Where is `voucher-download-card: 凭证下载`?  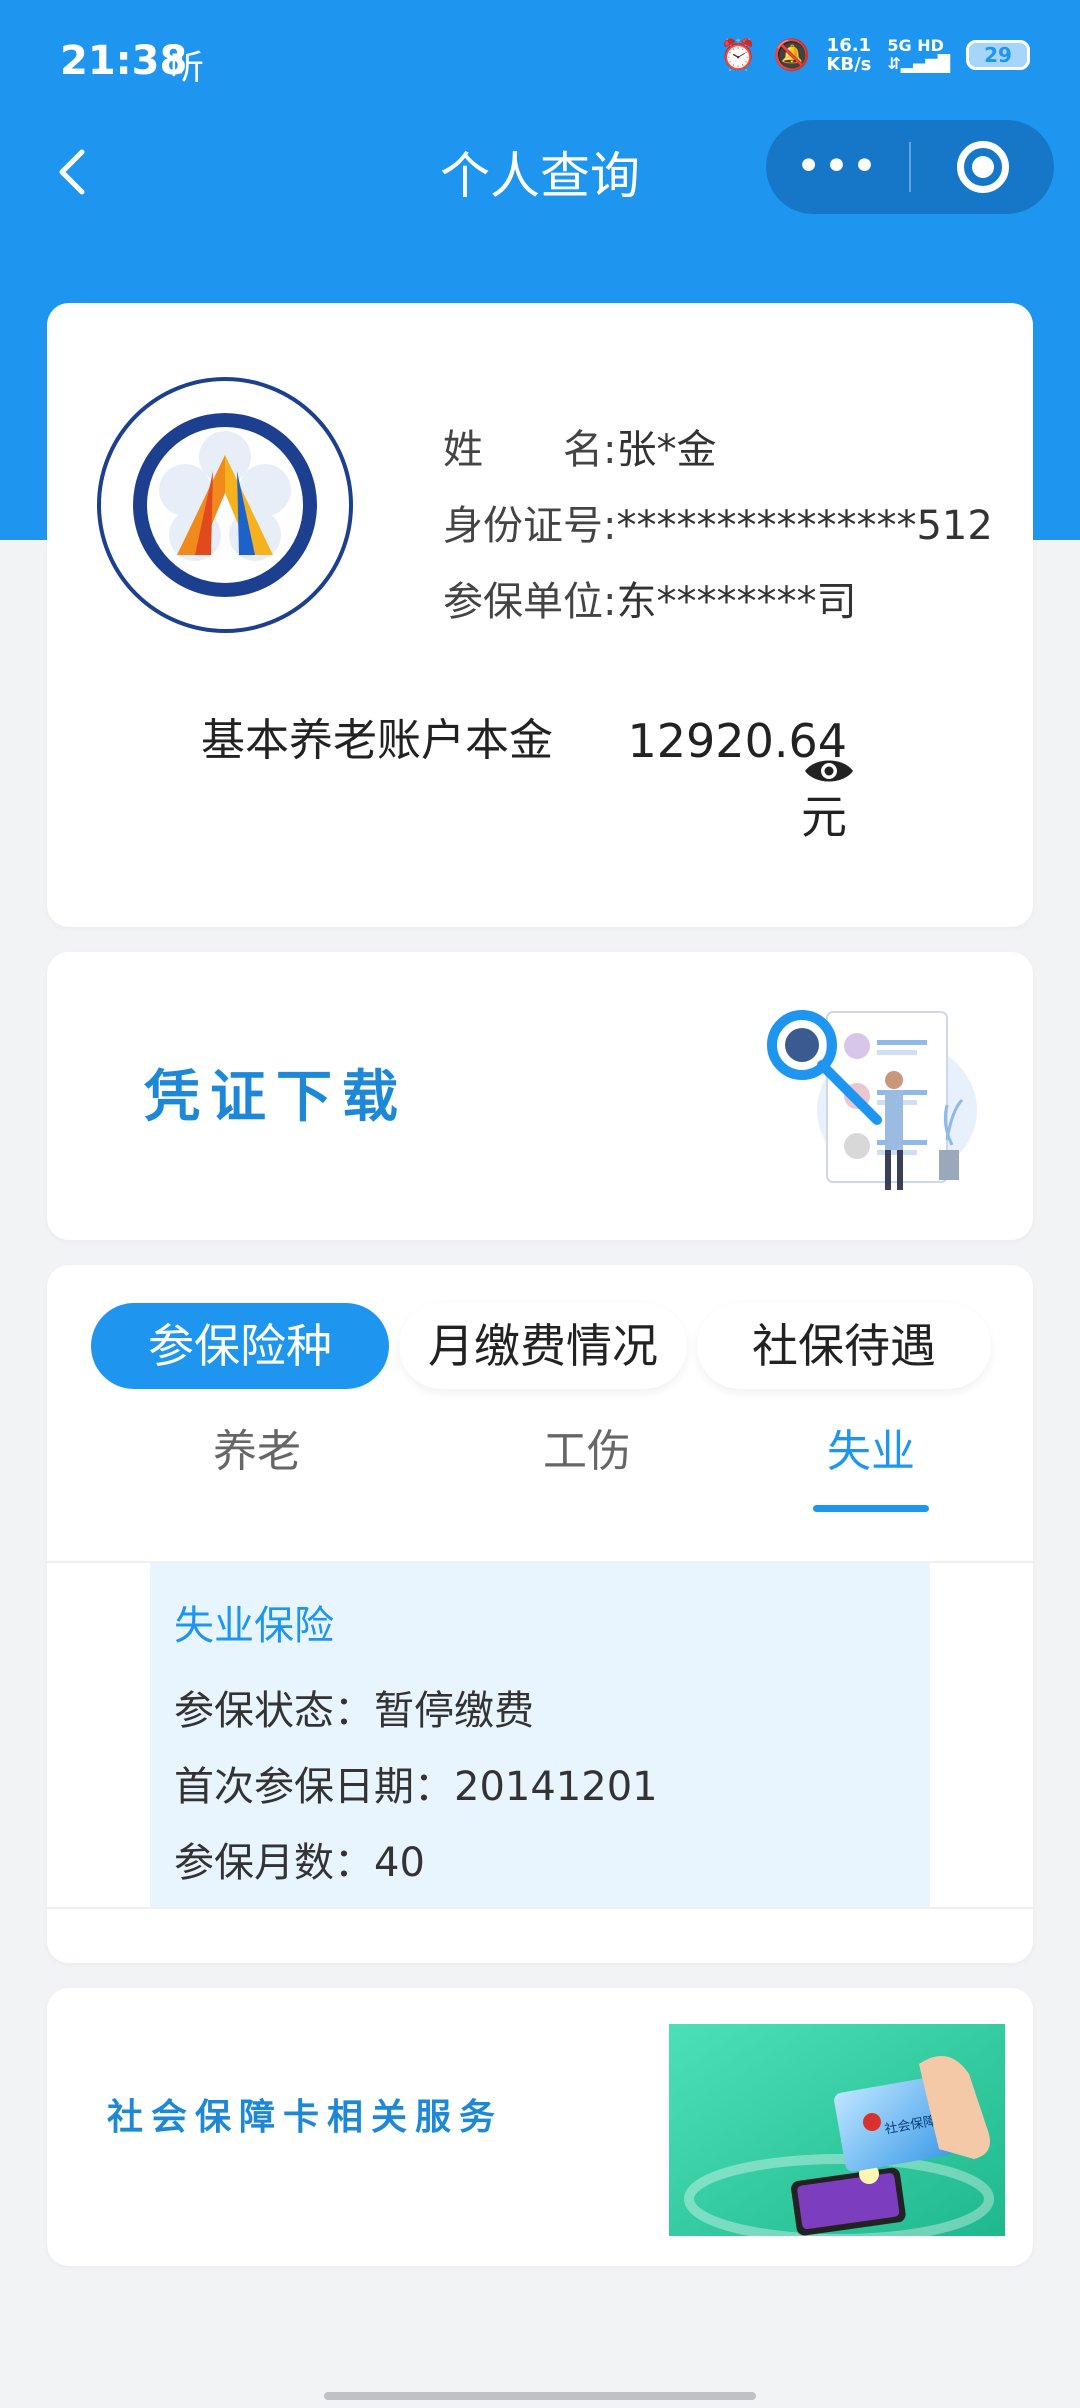
voucher-download-card: 凭证下载 is located at coordinates (540, 1096).